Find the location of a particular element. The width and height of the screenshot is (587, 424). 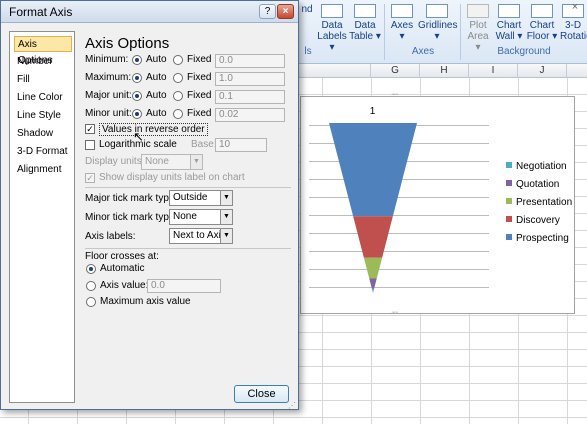

floor-maximum-label: Maximum axis value is located at coordinates (145, 301).